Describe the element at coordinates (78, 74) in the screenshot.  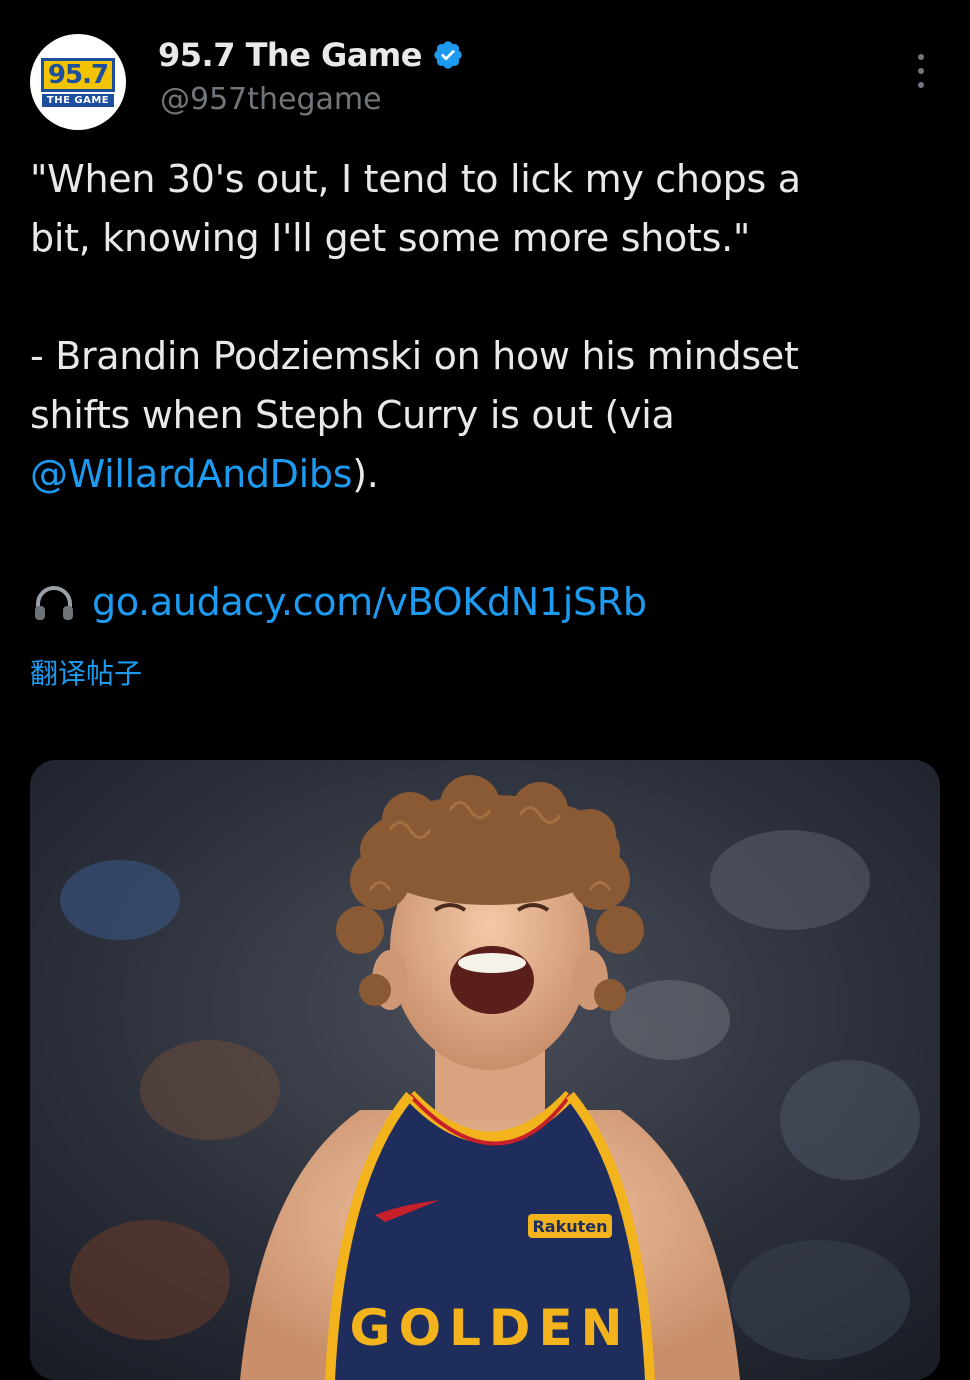
I see `avatar-logo-number: 95.7` at that location.